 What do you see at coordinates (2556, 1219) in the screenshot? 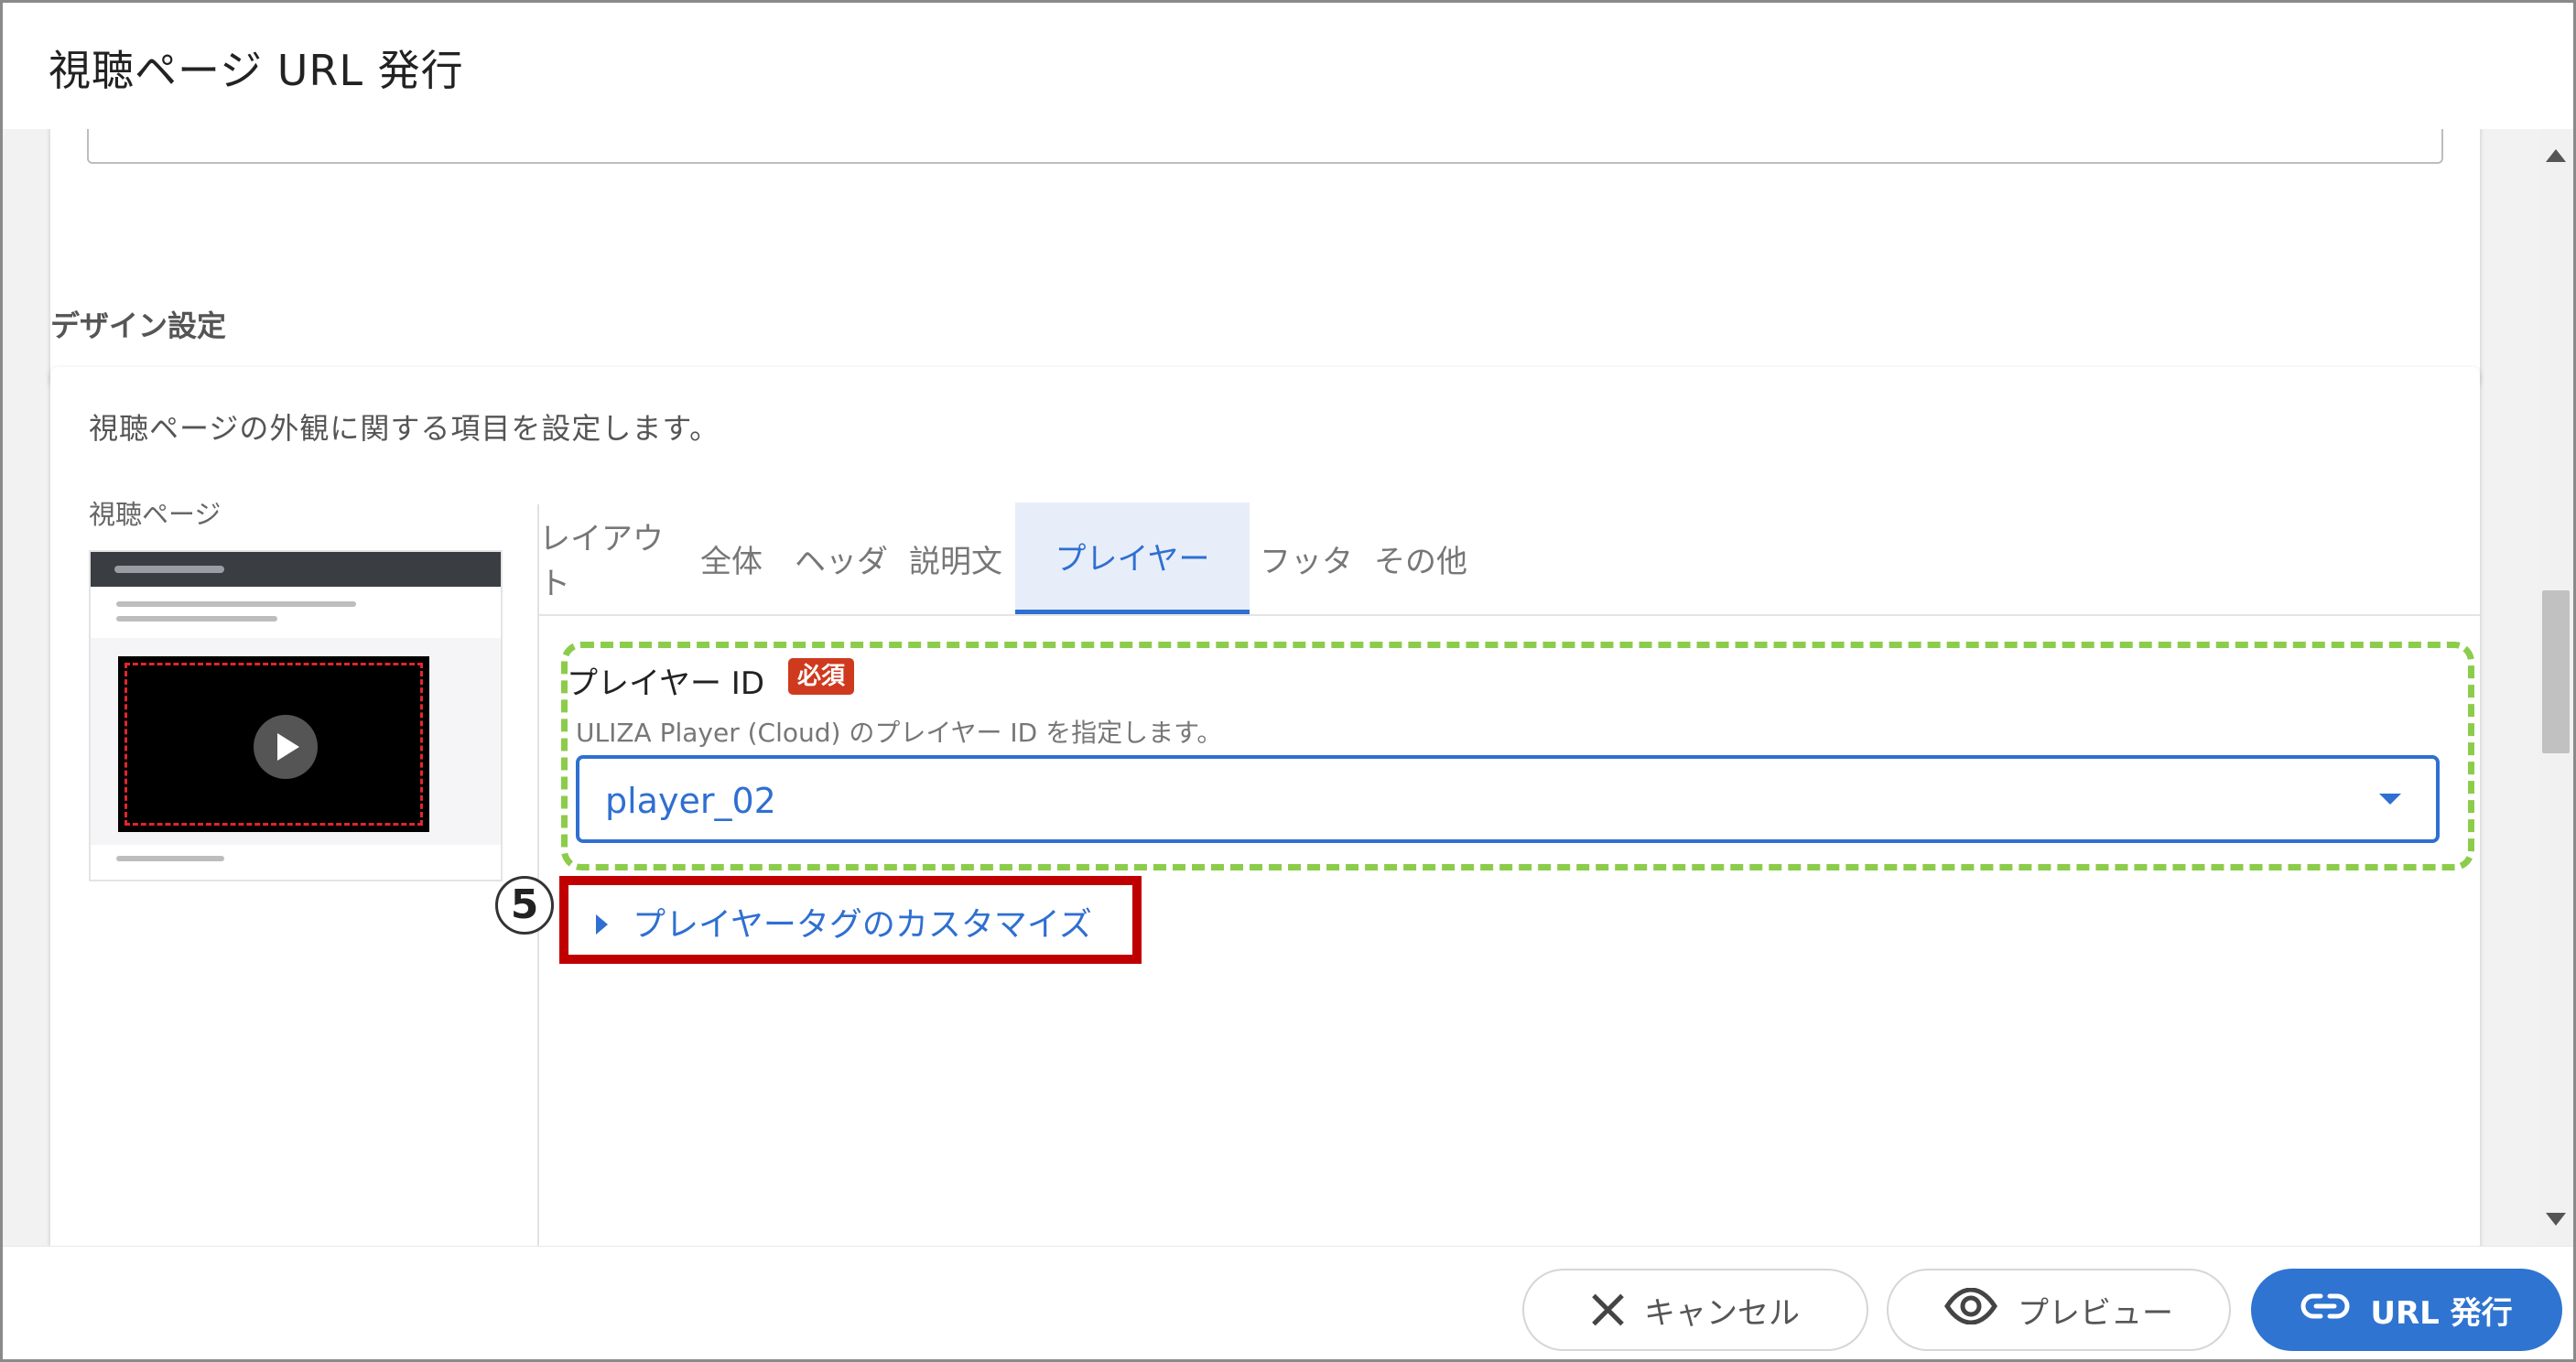
I see `scroll-down-icon` at bounding box center [2556, 1219].